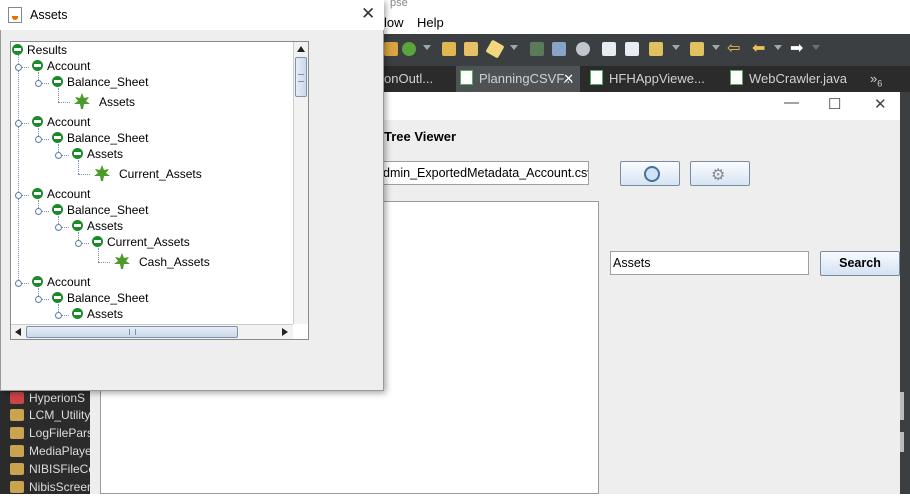 Image resolution: width=910 pixels, height=496 pixels. Describe the element at coordinates (391, 49) in the screenshot. I see `build-icon` at that location.